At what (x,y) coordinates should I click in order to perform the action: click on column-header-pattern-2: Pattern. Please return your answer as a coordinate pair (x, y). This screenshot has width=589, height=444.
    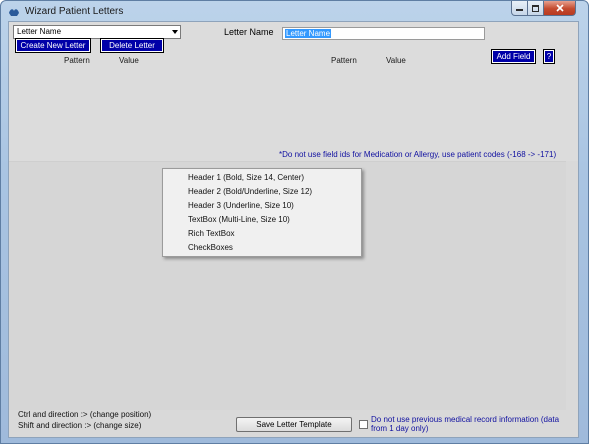
    Looking at the image, I should click on (344, 60).